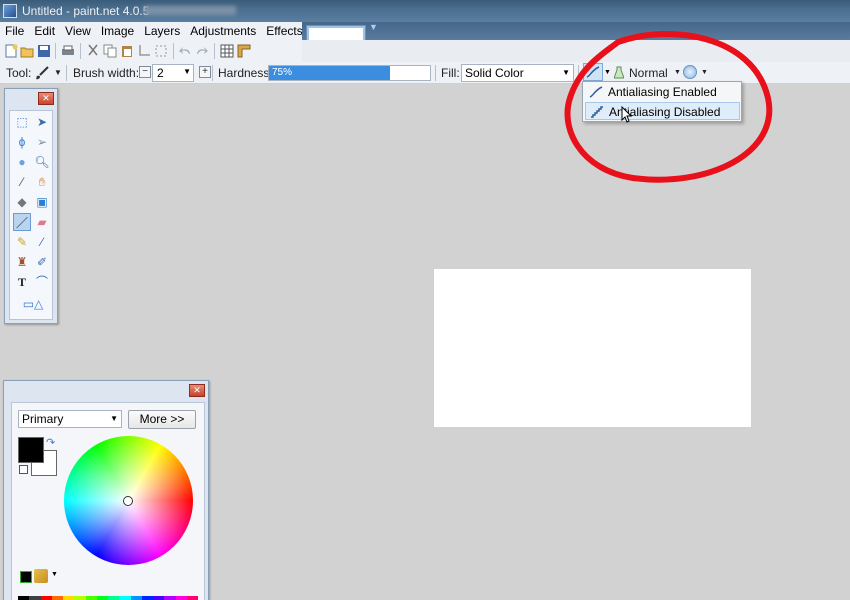 The width and height of the screenshot is (850, 600). What do you see at coordinates (42, 202) in the screenshot?
I see `gradient-icon: ▣` at bounding box center [42, 202].